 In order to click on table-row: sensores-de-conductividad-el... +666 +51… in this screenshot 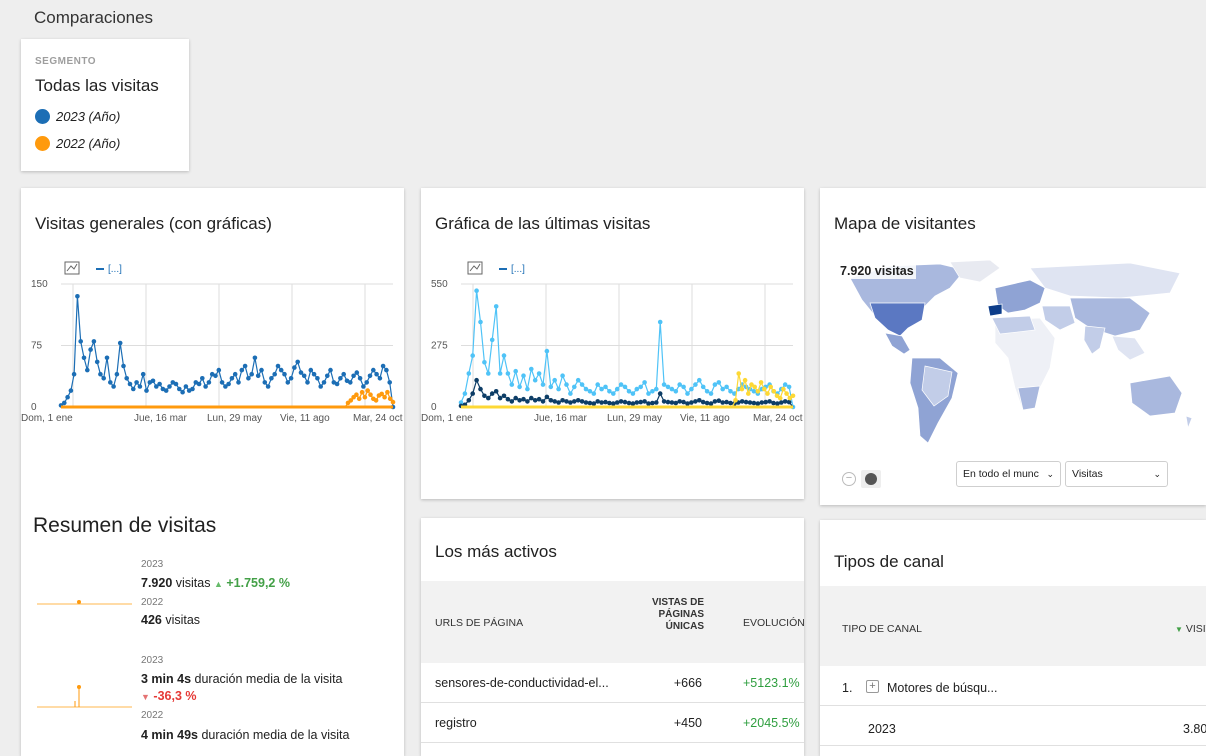, I will do `click(612, 683)`.